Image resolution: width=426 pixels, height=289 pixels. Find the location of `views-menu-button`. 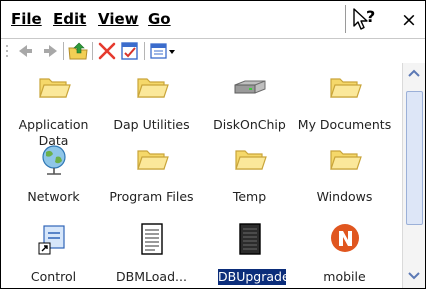

views-menu-button is located at coordinates (163, 51).